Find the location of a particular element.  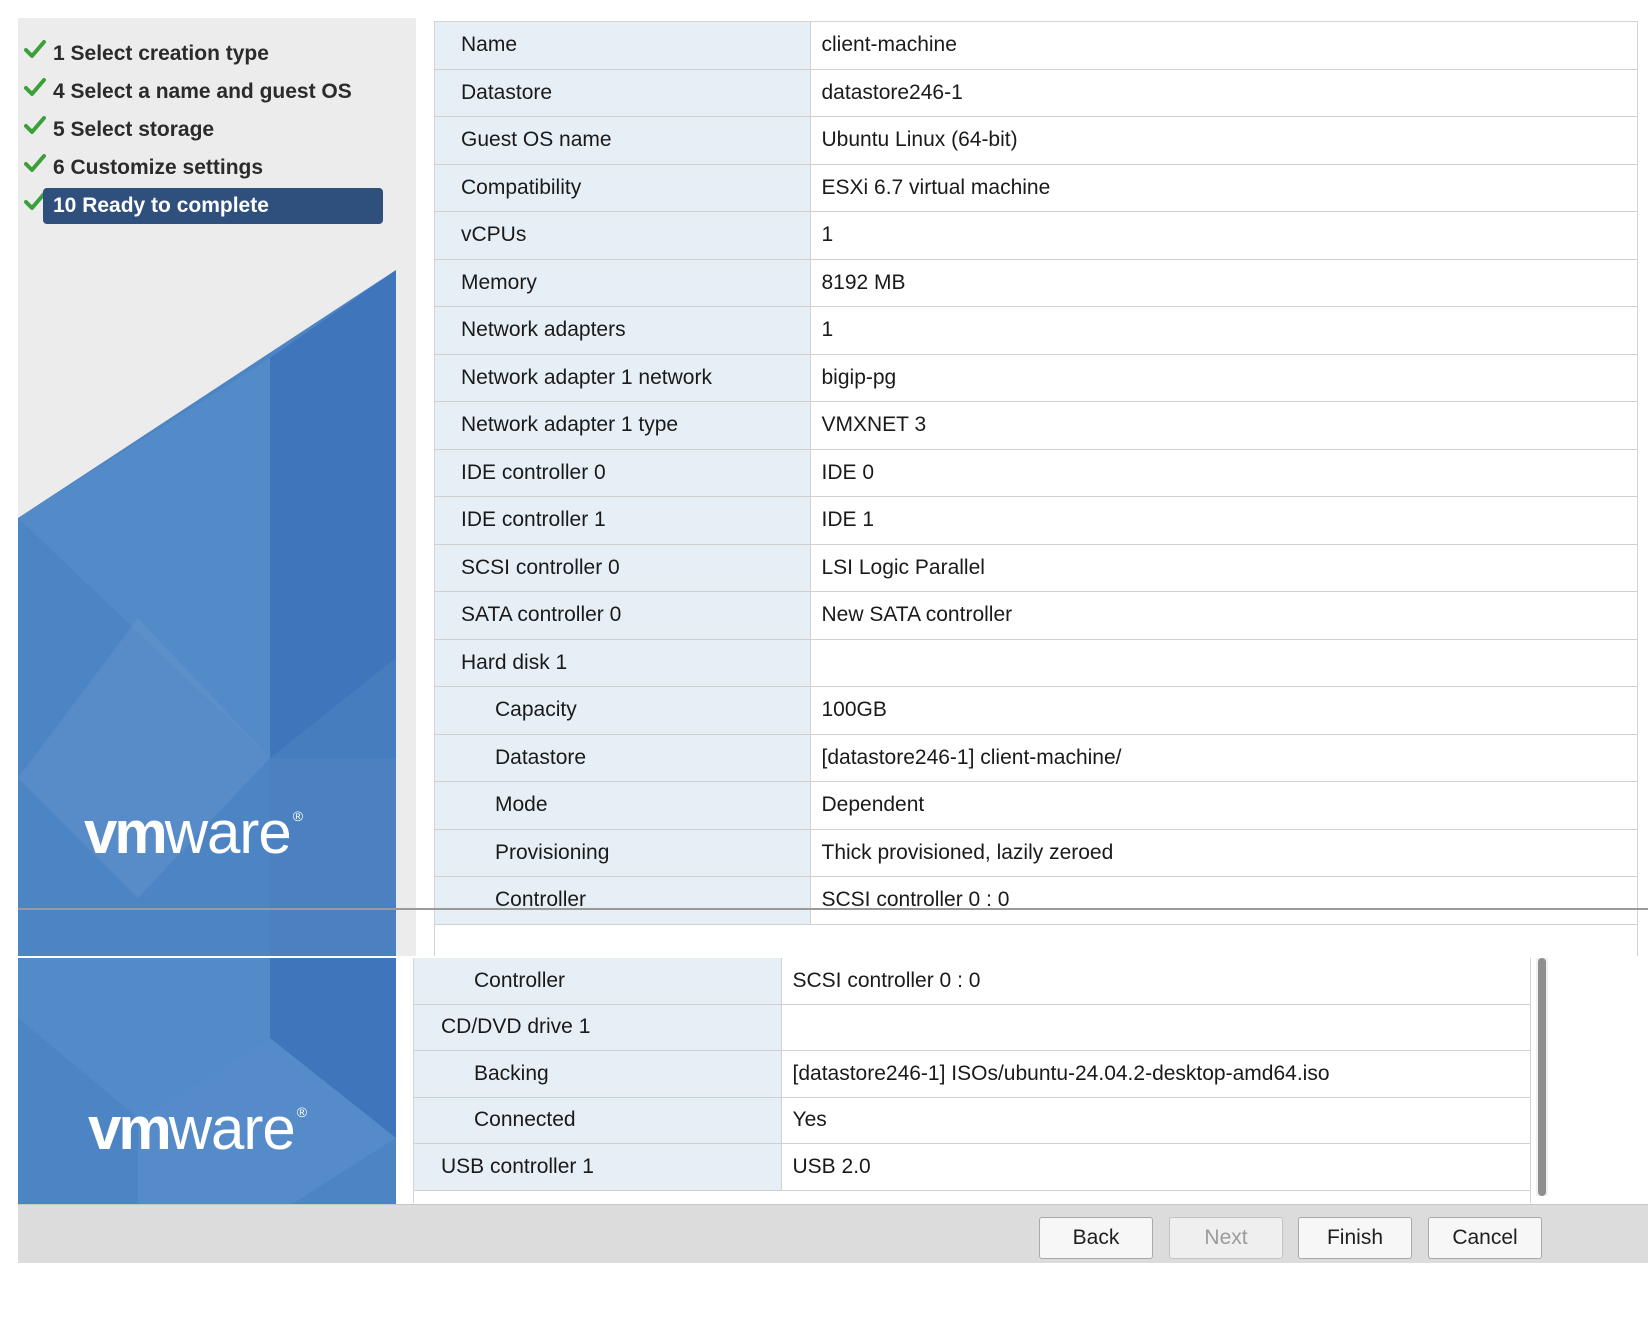

summary-row: vCPUs 1 is located at coordinates (1036, 235).